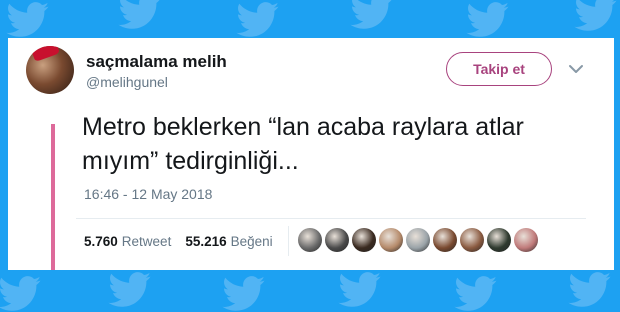  What do you see at coordinates (148, 194) in the screenshot?
I see `timestamp: 16:46 - 12 May 2018` at bounding box center [148, 194].